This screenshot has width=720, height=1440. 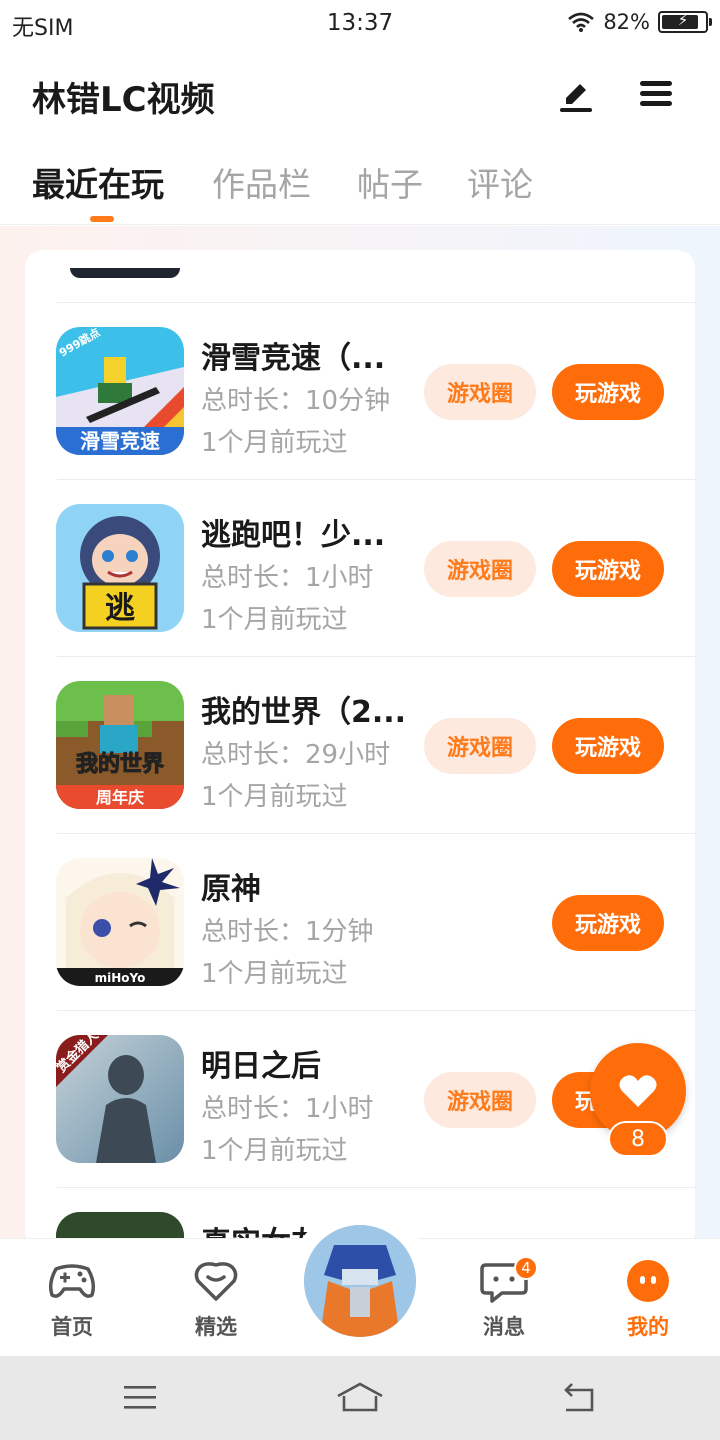 What do you see at coordinates (580, 1398) in the screenshot?
I see `back-icon` at bounding box center [580, 1398].